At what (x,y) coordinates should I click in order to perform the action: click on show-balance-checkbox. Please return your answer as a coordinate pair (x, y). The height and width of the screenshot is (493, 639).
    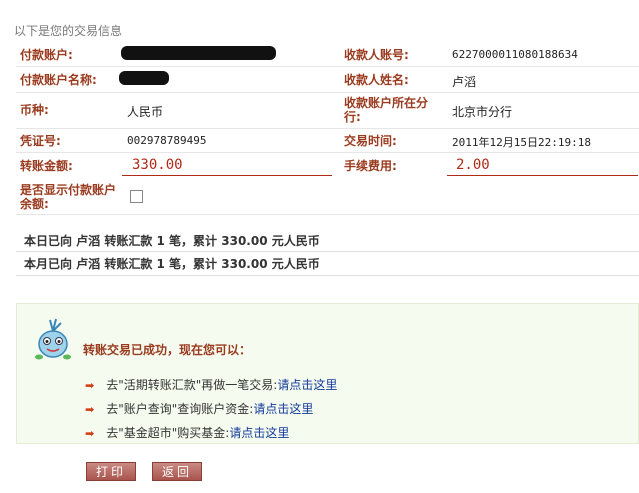
    Looking at the image, I should click on (136, 196).